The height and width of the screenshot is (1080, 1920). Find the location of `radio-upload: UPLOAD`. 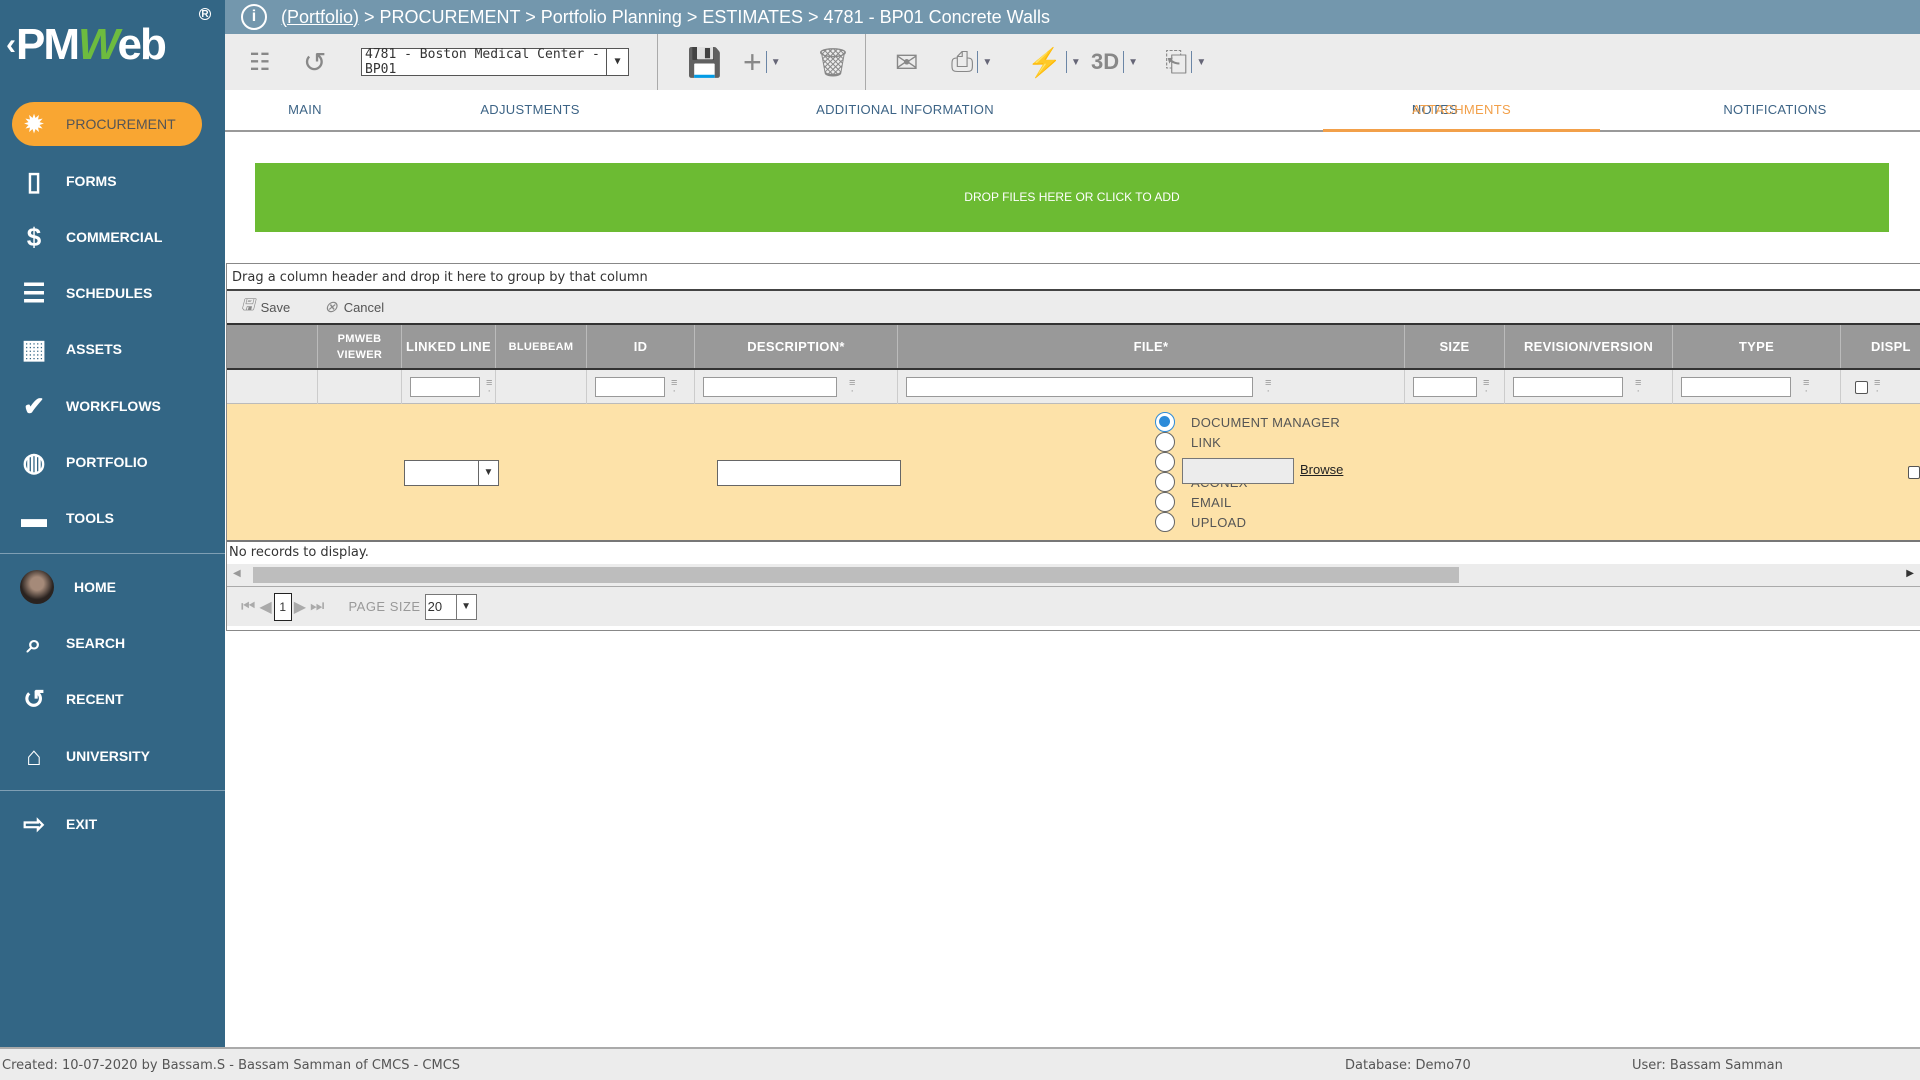

radio-upload: UPLOAD is located at coordinates (1200, 522).